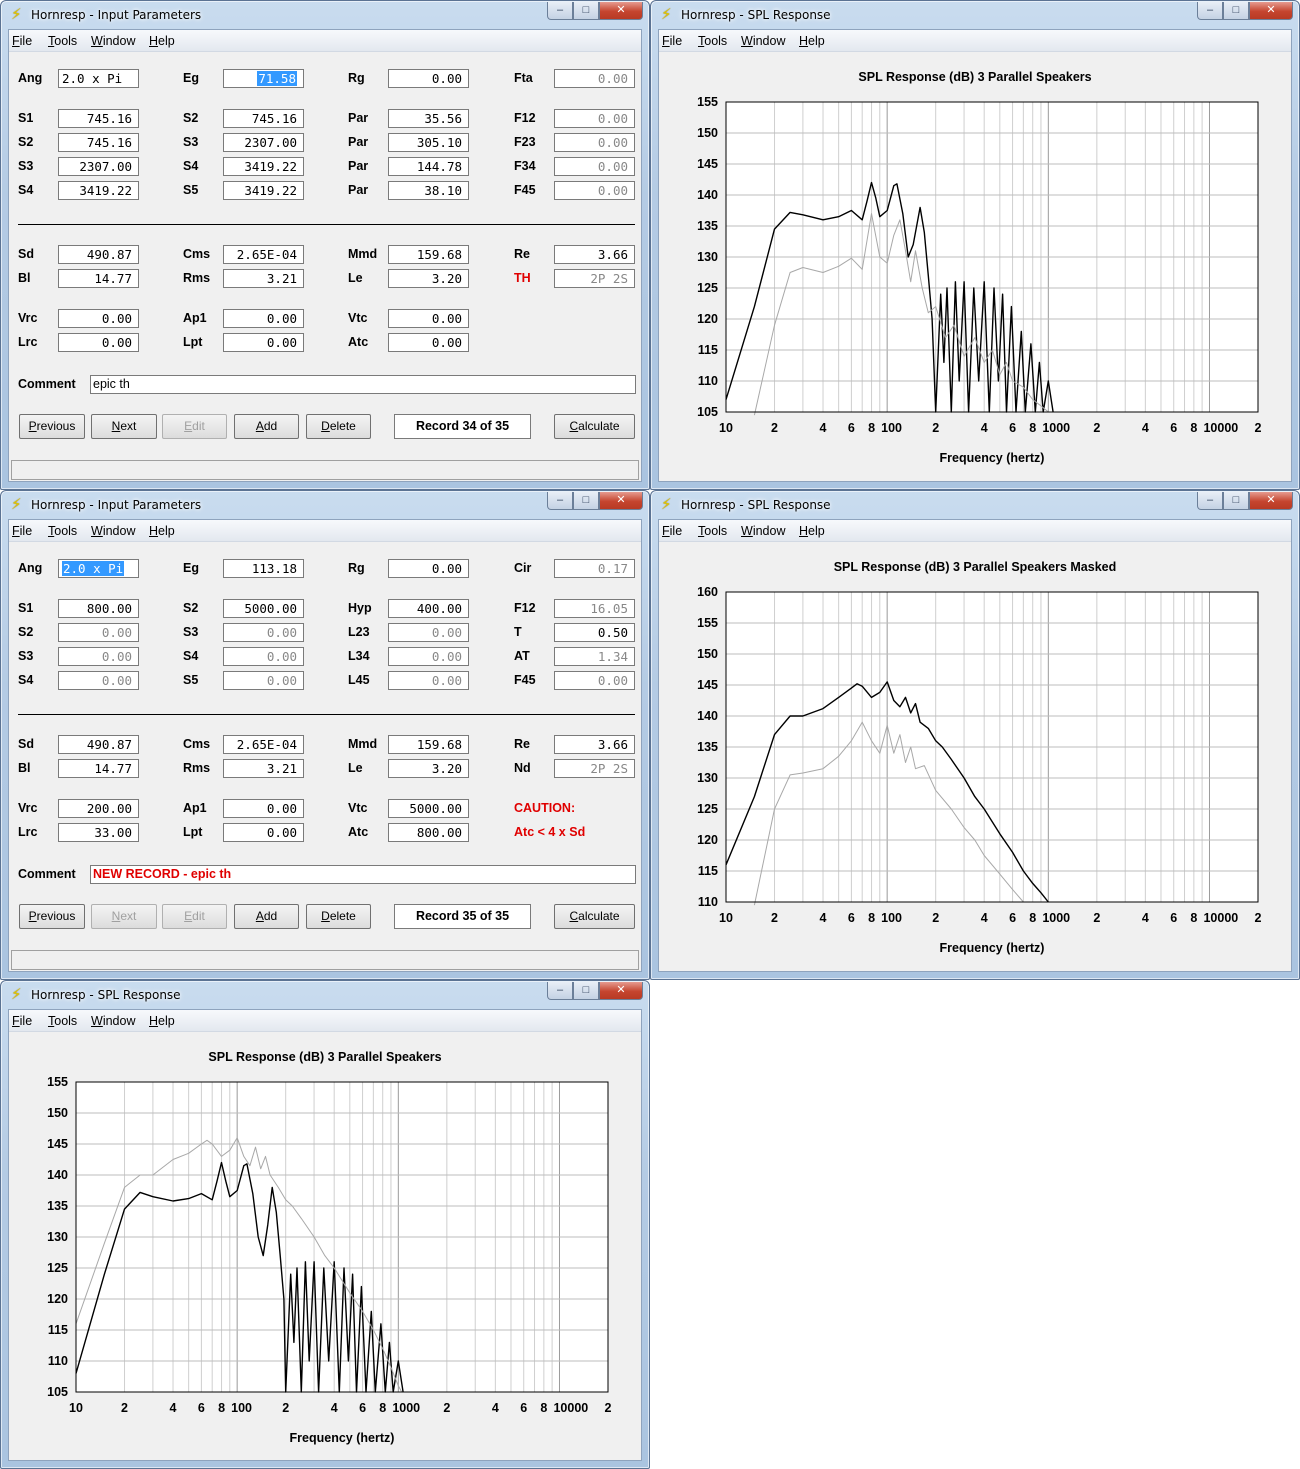 The width and height of the screenshot is (1300, 1469). I want to click on param-field-t: 0.50, so click(594, 632).